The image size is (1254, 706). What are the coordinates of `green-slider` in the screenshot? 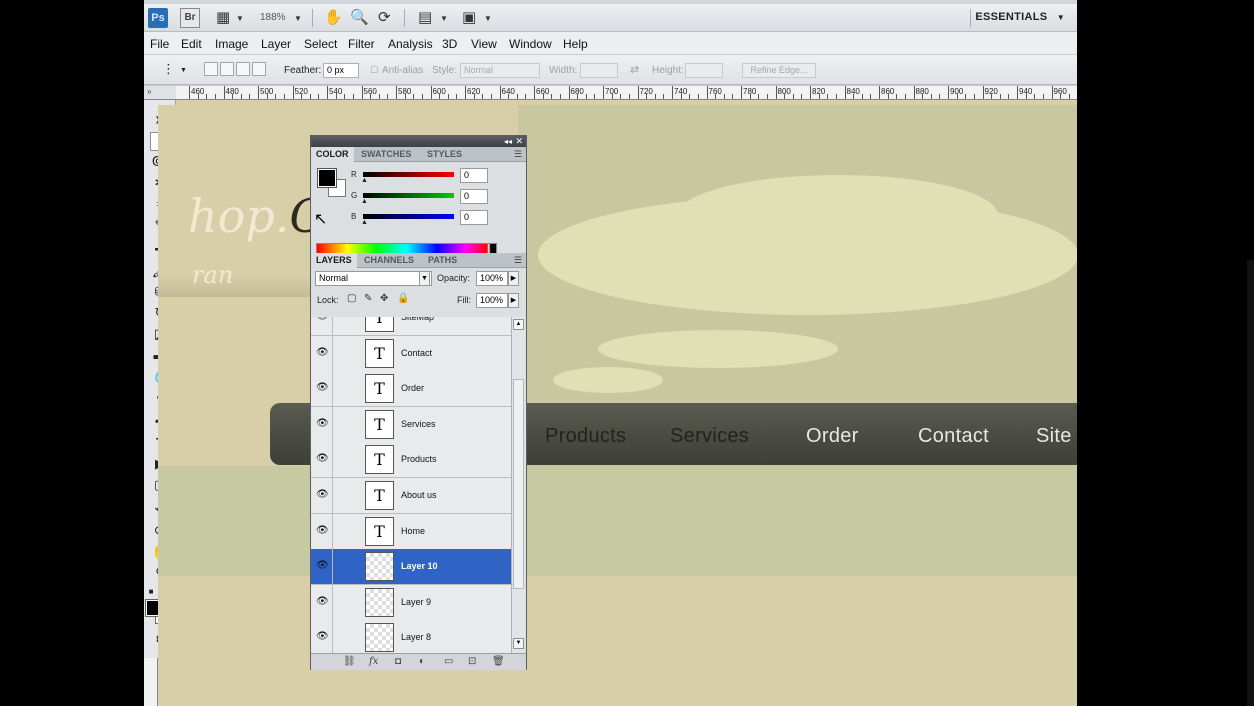 It's located at (408, 195).